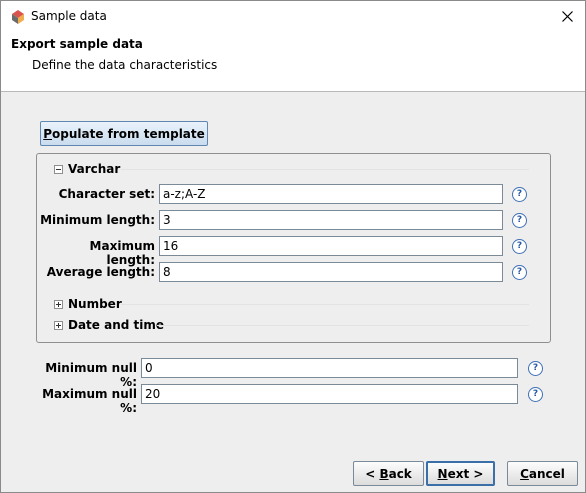 This screenshot has width=586, height=493. I want to click on maximum-null-input: 20, so click(329, 394).